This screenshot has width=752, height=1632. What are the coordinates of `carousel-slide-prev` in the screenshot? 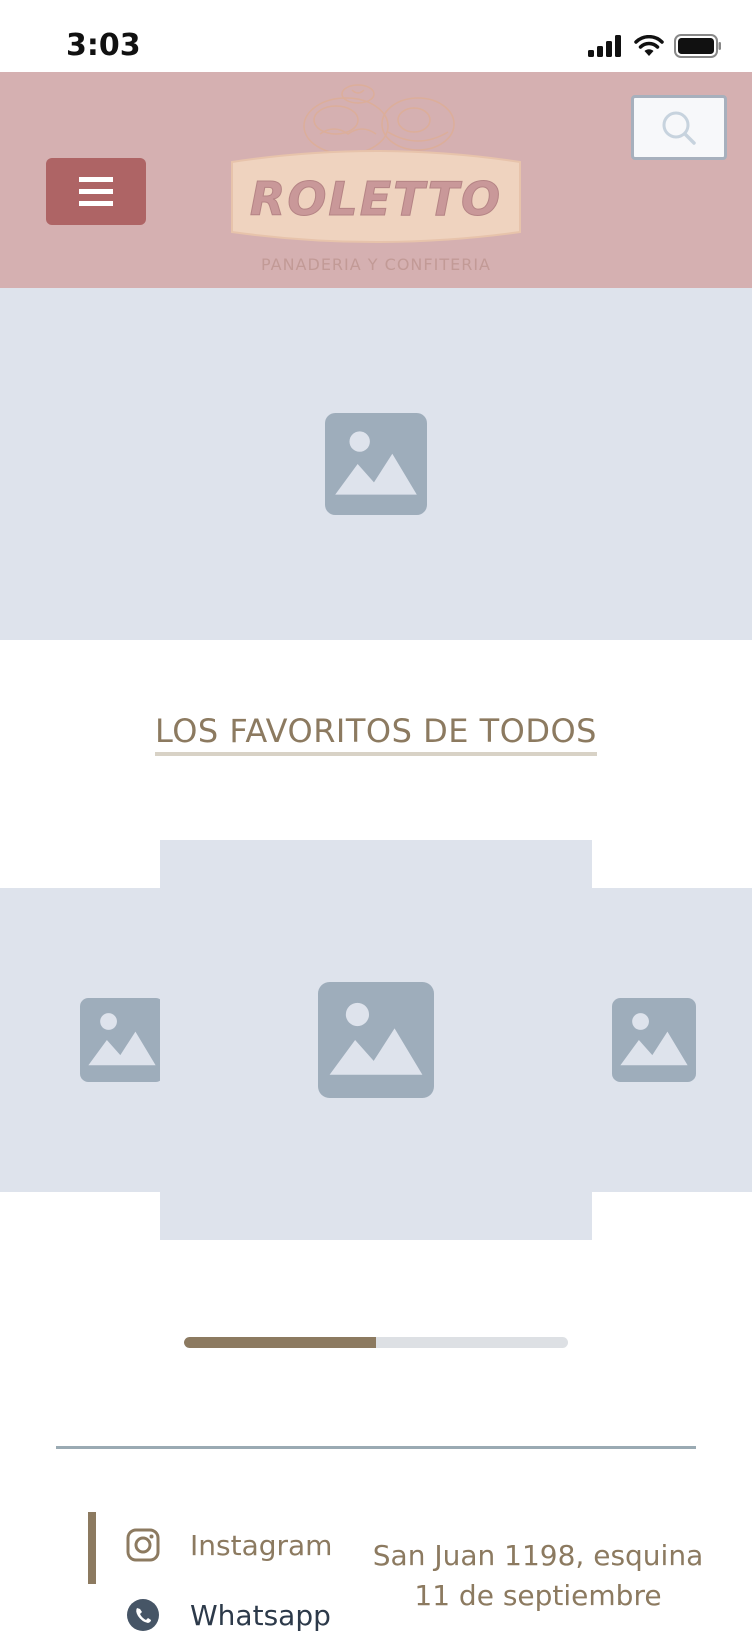 It's located at (82, 1040).